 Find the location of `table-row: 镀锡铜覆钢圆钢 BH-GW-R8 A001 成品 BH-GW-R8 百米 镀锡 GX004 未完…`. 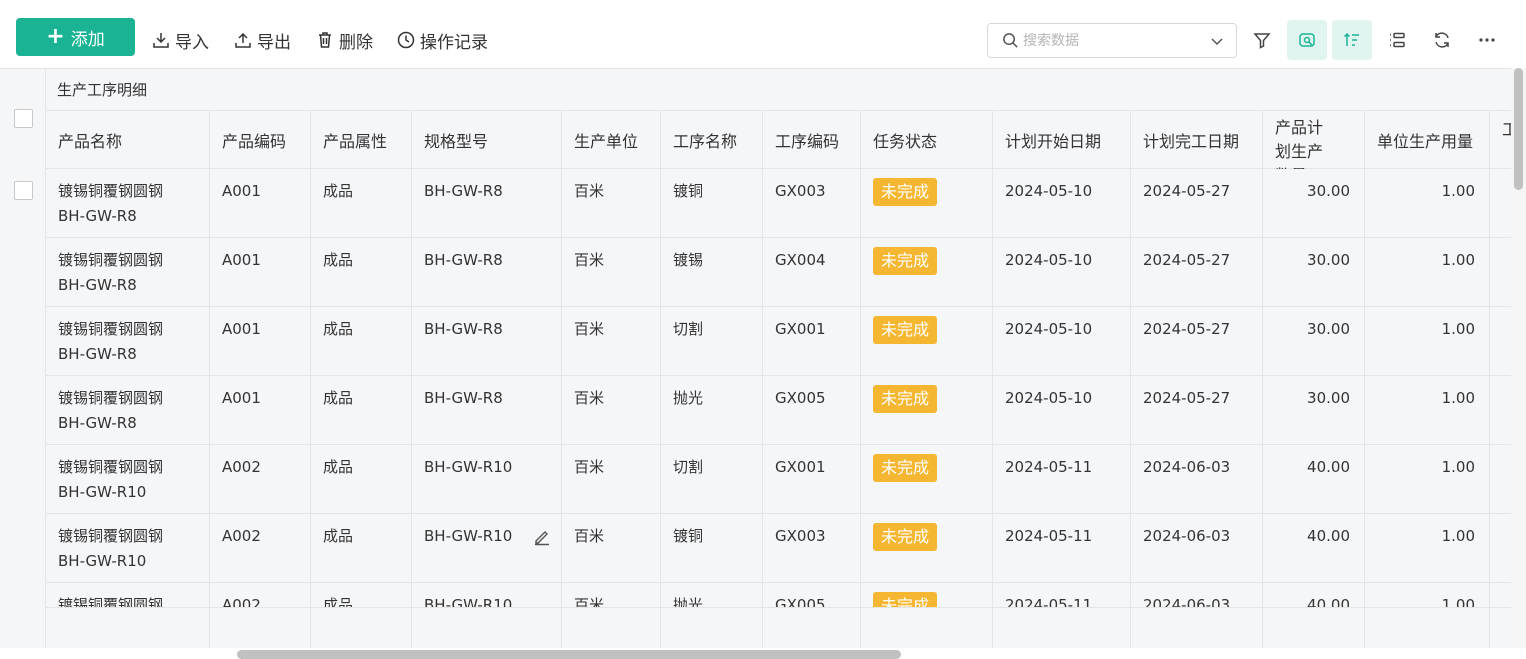

table-row: 镀锡铜覆钢圆钢 BH-GW-R8 A001 成品 BH-GW-R8 百米 镀锡 GX004 未完… is located at coordinates (778, 272).